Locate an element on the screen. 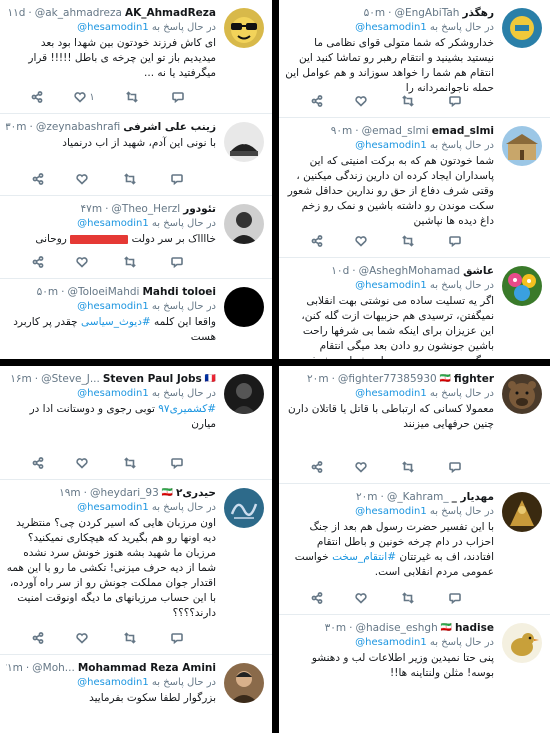 Image resolution: width=550 pixels, height=733 pixels. display-name: Steven Paul Jobs is located at coordinates (152, 379).